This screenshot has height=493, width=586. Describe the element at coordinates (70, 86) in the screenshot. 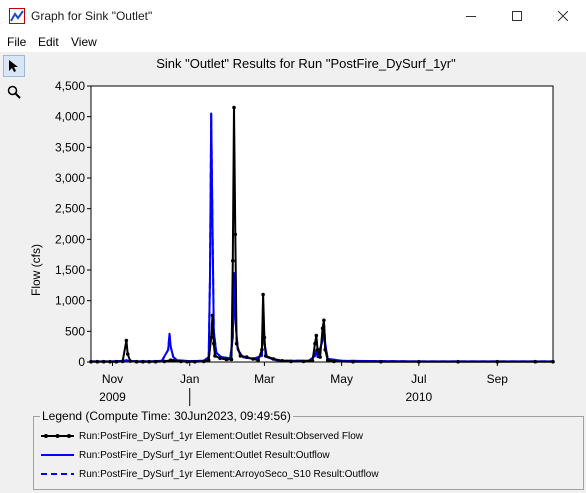

I see `y-tick-label: 4,500` at that location.